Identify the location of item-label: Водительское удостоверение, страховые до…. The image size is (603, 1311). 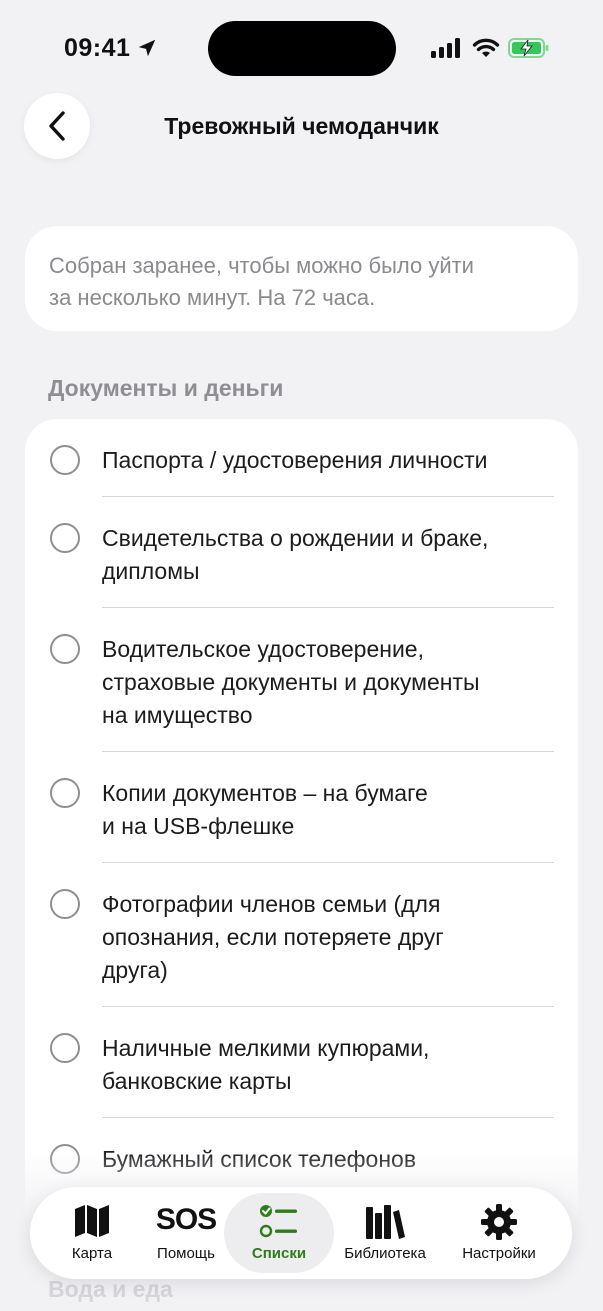
(291, 682).